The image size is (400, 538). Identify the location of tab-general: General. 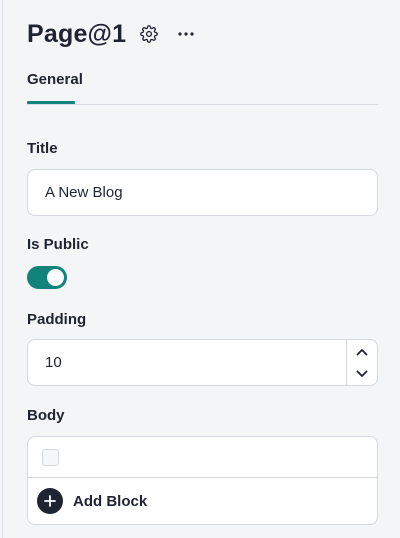
(55, 87).